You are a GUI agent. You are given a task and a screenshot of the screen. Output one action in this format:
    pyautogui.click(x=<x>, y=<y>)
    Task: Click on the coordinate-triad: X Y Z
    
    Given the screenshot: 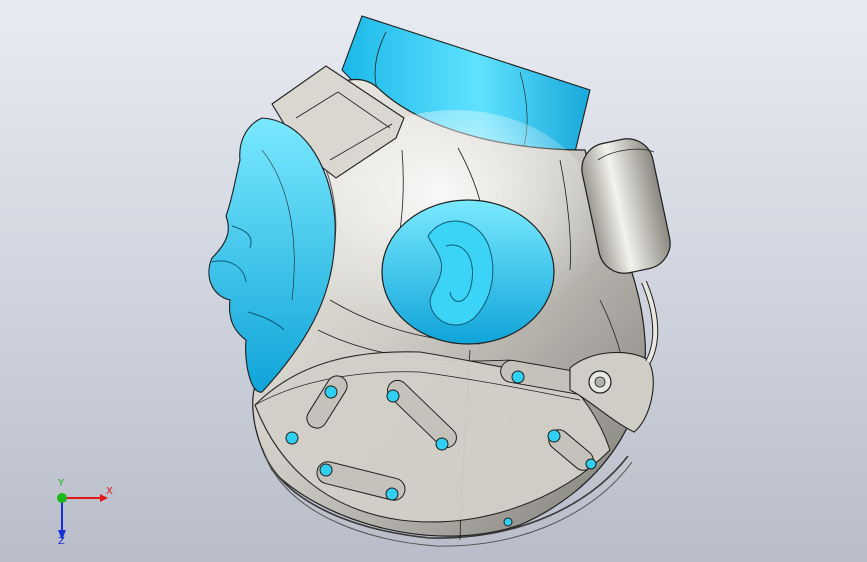 What is the action you would take?
    pyautogui.click(x=84, y=513)
    